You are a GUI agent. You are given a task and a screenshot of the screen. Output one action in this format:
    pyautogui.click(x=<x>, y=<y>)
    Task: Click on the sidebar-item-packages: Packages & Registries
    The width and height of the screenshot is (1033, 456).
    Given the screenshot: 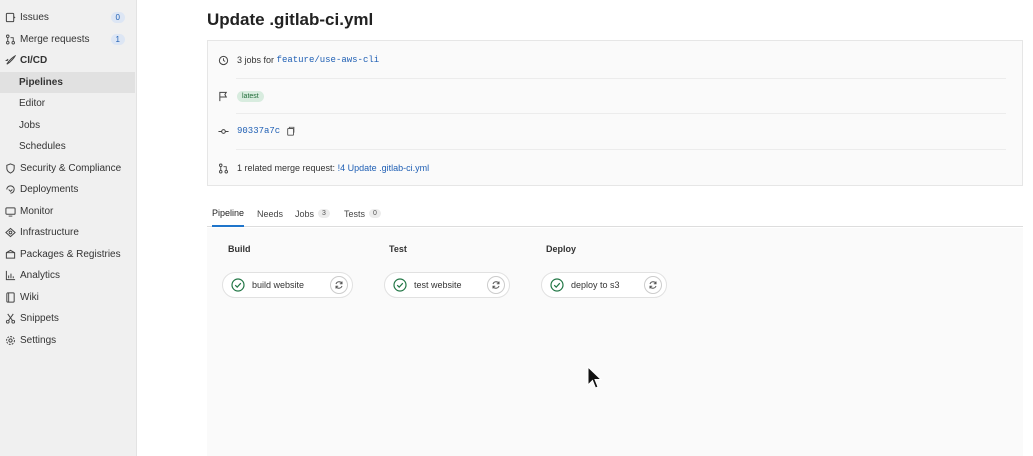 What is the action you would take?
    pyautogui.click(x=67, y=254)
    